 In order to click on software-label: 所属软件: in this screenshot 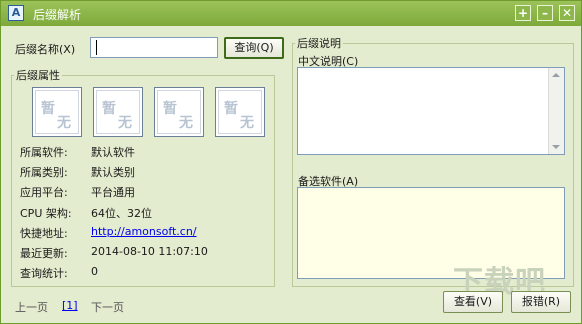, I will do `click(44, 152)`.